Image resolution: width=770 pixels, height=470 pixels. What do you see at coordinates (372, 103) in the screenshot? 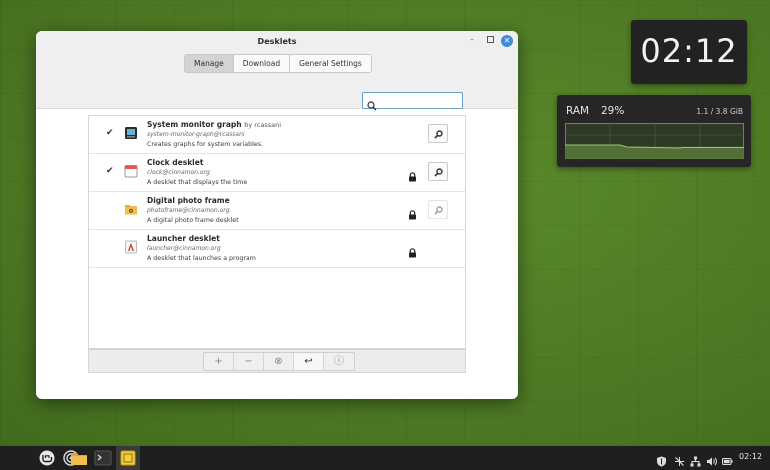
I see `search-icon` at bounding box center [372, 103].